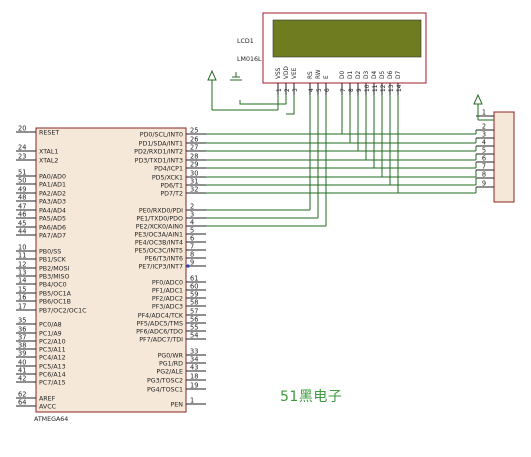 This screenshot has width=531, height=457. I want to click on mcu-pin-name: PF7/ADC7/TDI, so click(161, 339).